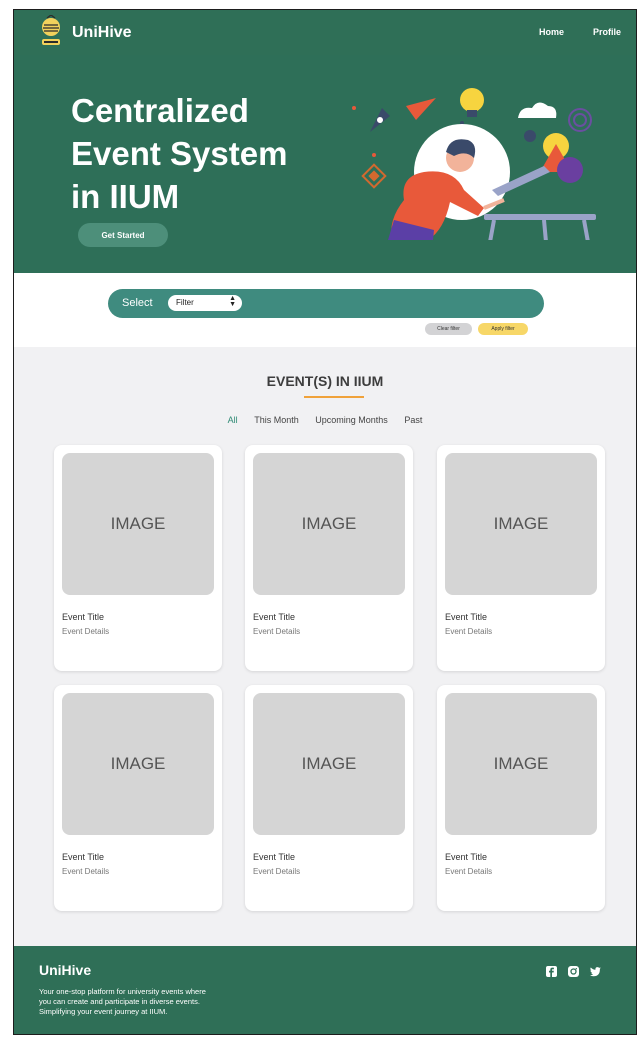  I want to click on tab-upcoming-months: Upcoming Months, so click(351, 420).